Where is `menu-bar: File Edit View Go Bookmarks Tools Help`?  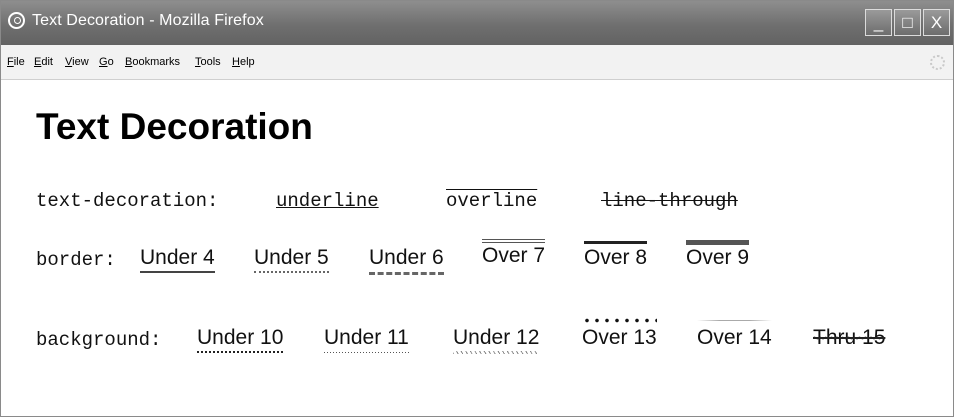 menu-bar: File Edit View Go Bookmarks Tools Help is located at coordinates (477, 62).